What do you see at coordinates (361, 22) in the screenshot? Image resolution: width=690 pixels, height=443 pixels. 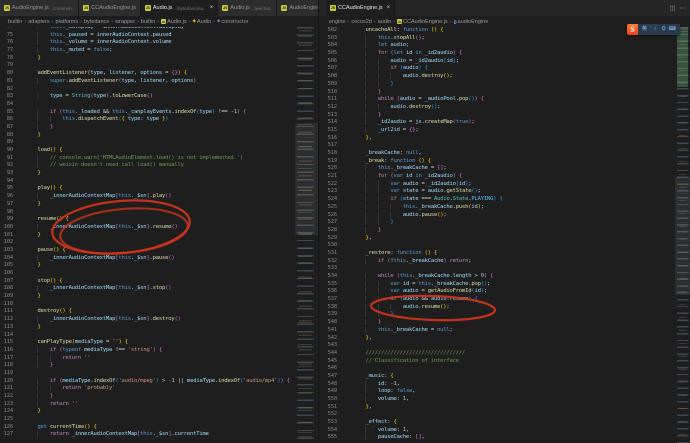 I see `breadcrumb-item-cocos2d: cocos2d` at bounding box center [361, 22].